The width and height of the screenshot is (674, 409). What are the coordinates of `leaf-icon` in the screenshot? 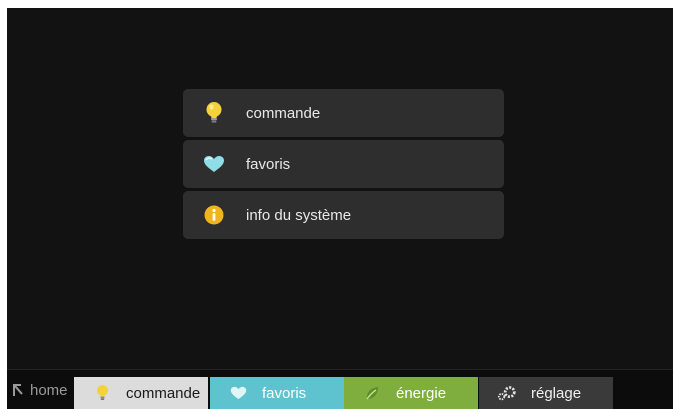 It's located at (372, 393).